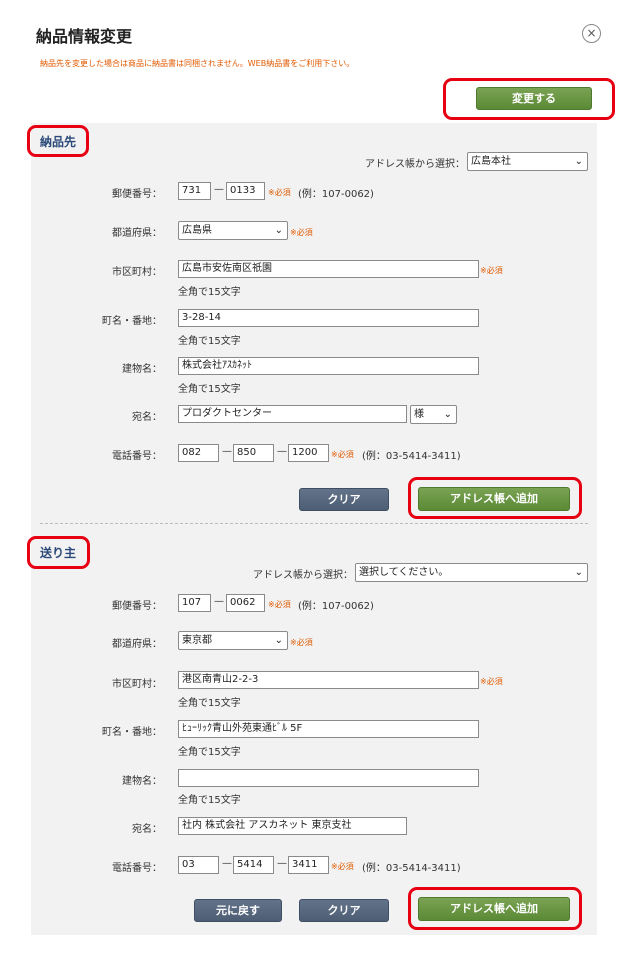  What do you see at coordinates (494, 499) in the screenshot?
I see `delivery-add-button: アドレス帳へ追加` at bounding box center [494, 499].